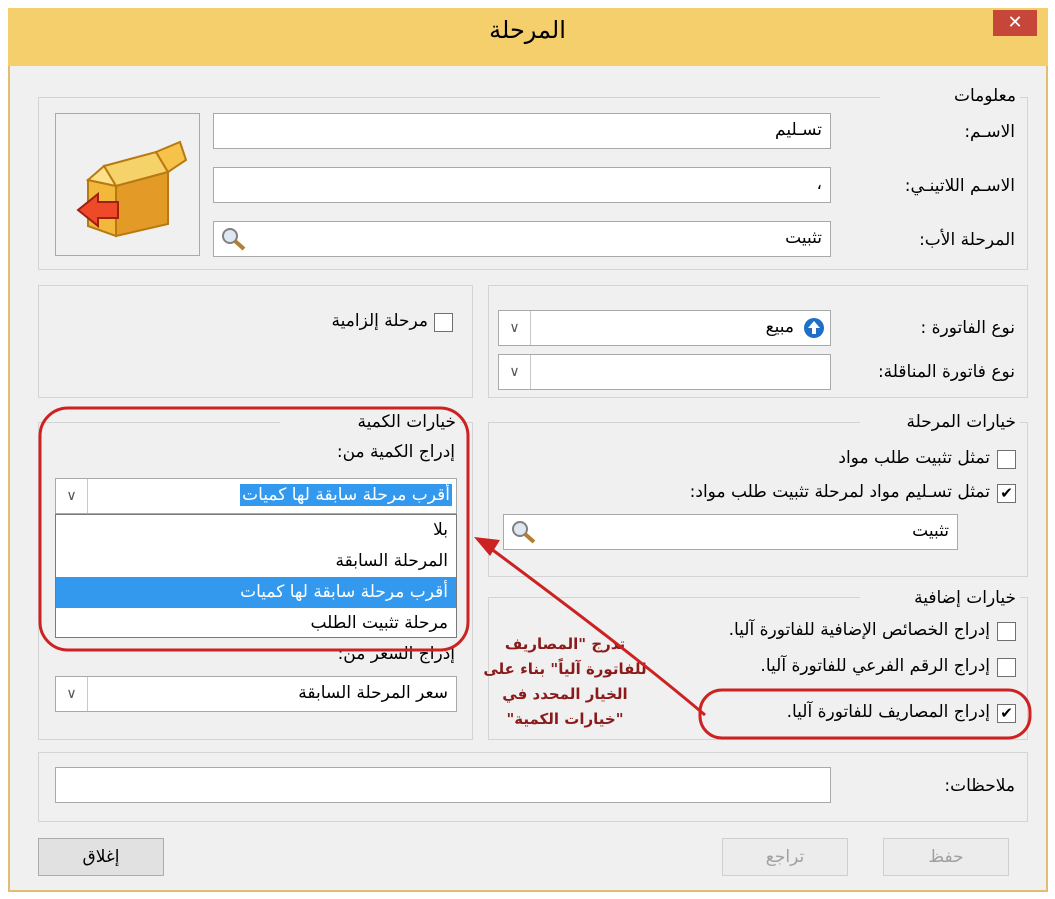 This screenshot has height=899, width=1055. What do you see at coordinates (593, 628) in the screenshot?
I see `annotation-arrow` at bounding box center [593, 628].